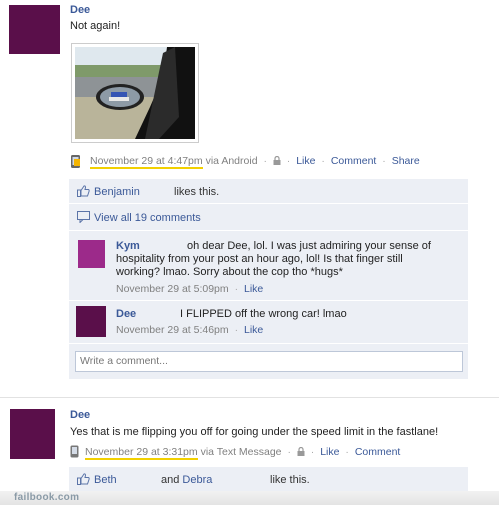 Image resolution: width=499 pixels, height=505 pixels. Describe the element at coordinates (305, 161) in the screenshot. I see `post1-like-link: Like` at that location.